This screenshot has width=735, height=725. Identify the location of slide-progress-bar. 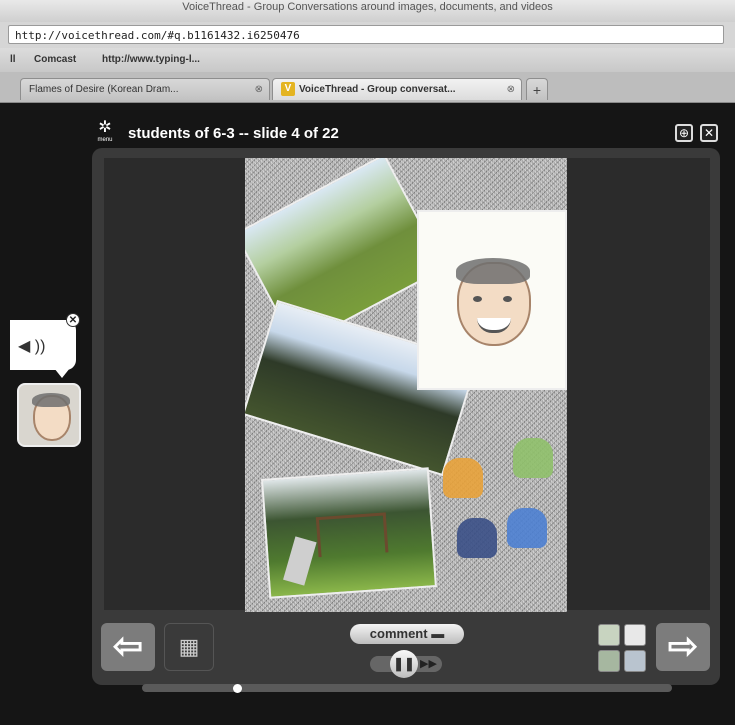
(407, 688).